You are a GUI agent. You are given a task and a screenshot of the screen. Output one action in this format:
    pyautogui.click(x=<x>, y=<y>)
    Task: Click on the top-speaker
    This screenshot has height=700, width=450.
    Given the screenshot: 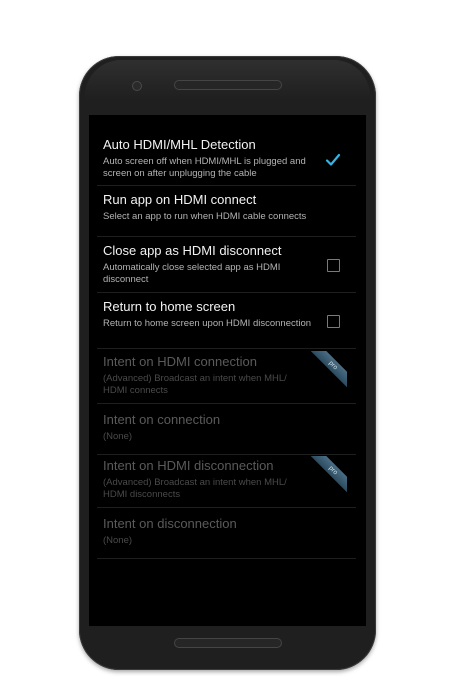 What is the action you would take?
    pyautogui.click(x=228, y=85)
    